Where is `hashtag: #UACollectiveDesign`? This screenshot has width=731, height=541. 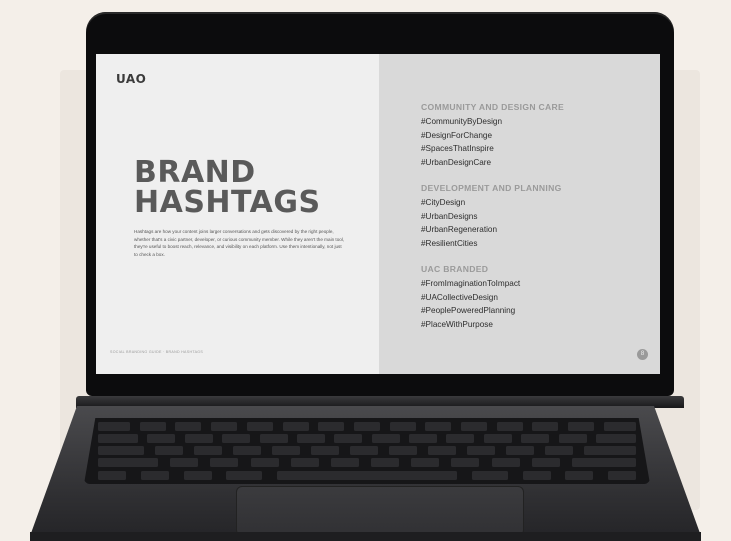 hashtag: #UACollectiveDesign is located at coordinates (459, 297).